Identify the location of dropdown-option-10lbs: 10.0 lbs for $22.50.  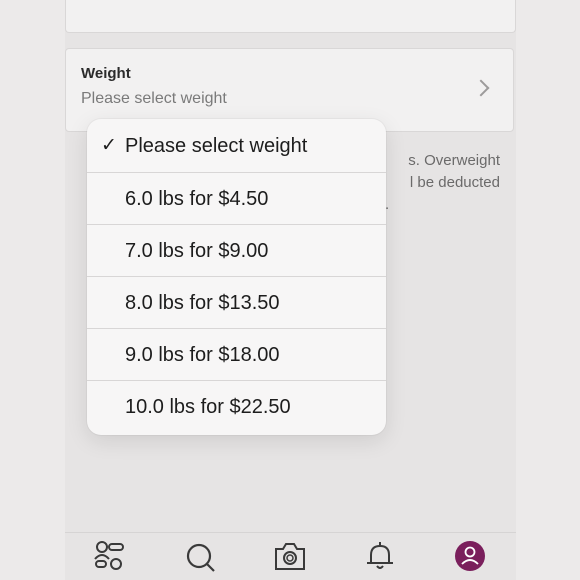
(236, 407).